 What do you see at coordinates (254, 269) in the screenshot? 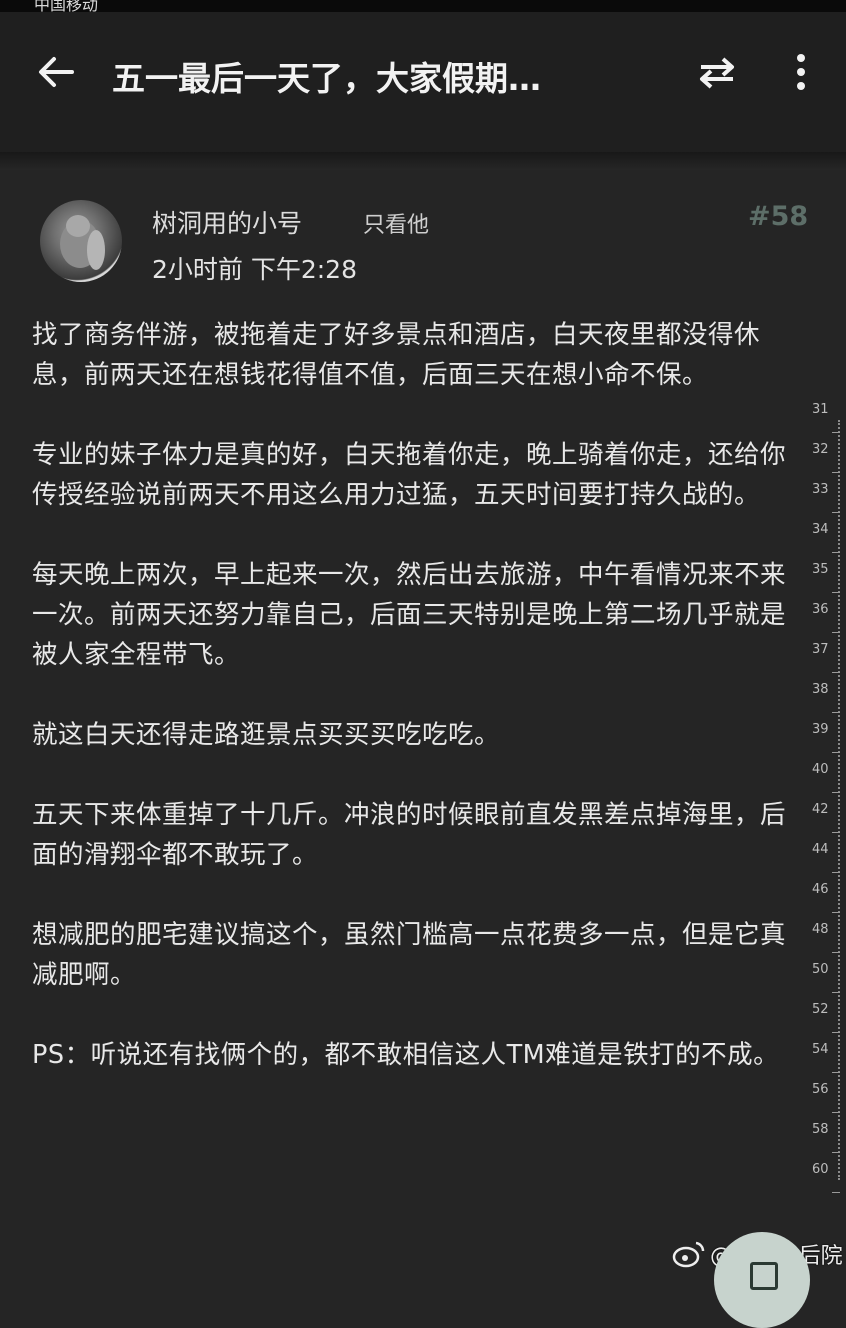
I see `post-time: 2小时前 下午2:28` at bounding box center [254, 269].